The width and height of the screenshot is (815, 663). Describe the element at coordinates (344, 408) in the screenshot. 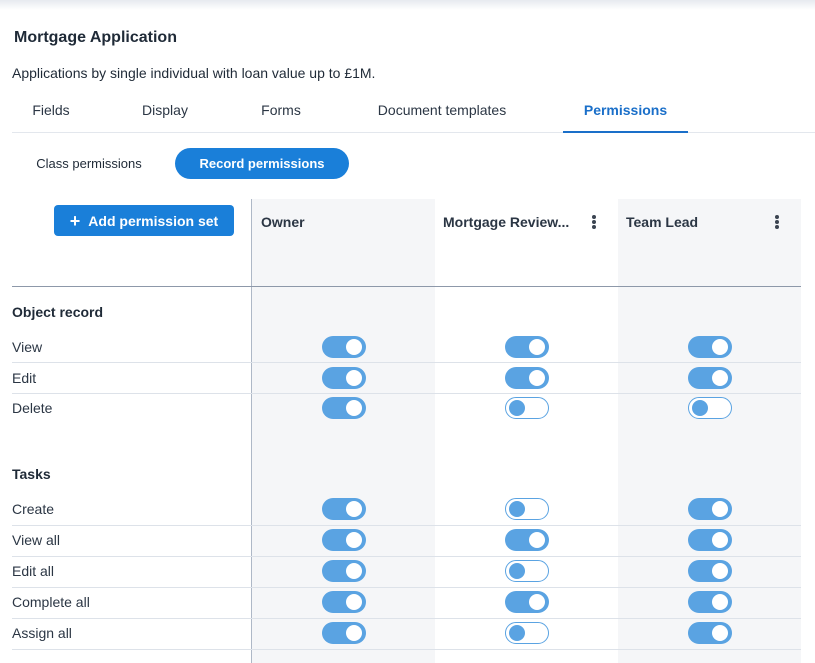

I see `toggle-object-record-delete-owner` at that location.